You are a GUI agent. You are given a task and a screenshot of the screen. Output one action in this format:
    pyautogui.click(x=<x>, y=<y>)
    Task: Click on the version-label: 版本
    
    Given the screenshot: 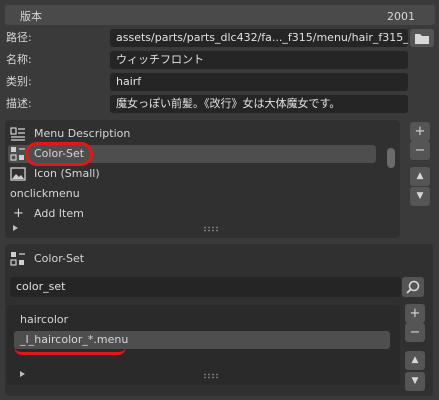 What is the action you would take?
    pyautogui.click(x=31, y=16)
    